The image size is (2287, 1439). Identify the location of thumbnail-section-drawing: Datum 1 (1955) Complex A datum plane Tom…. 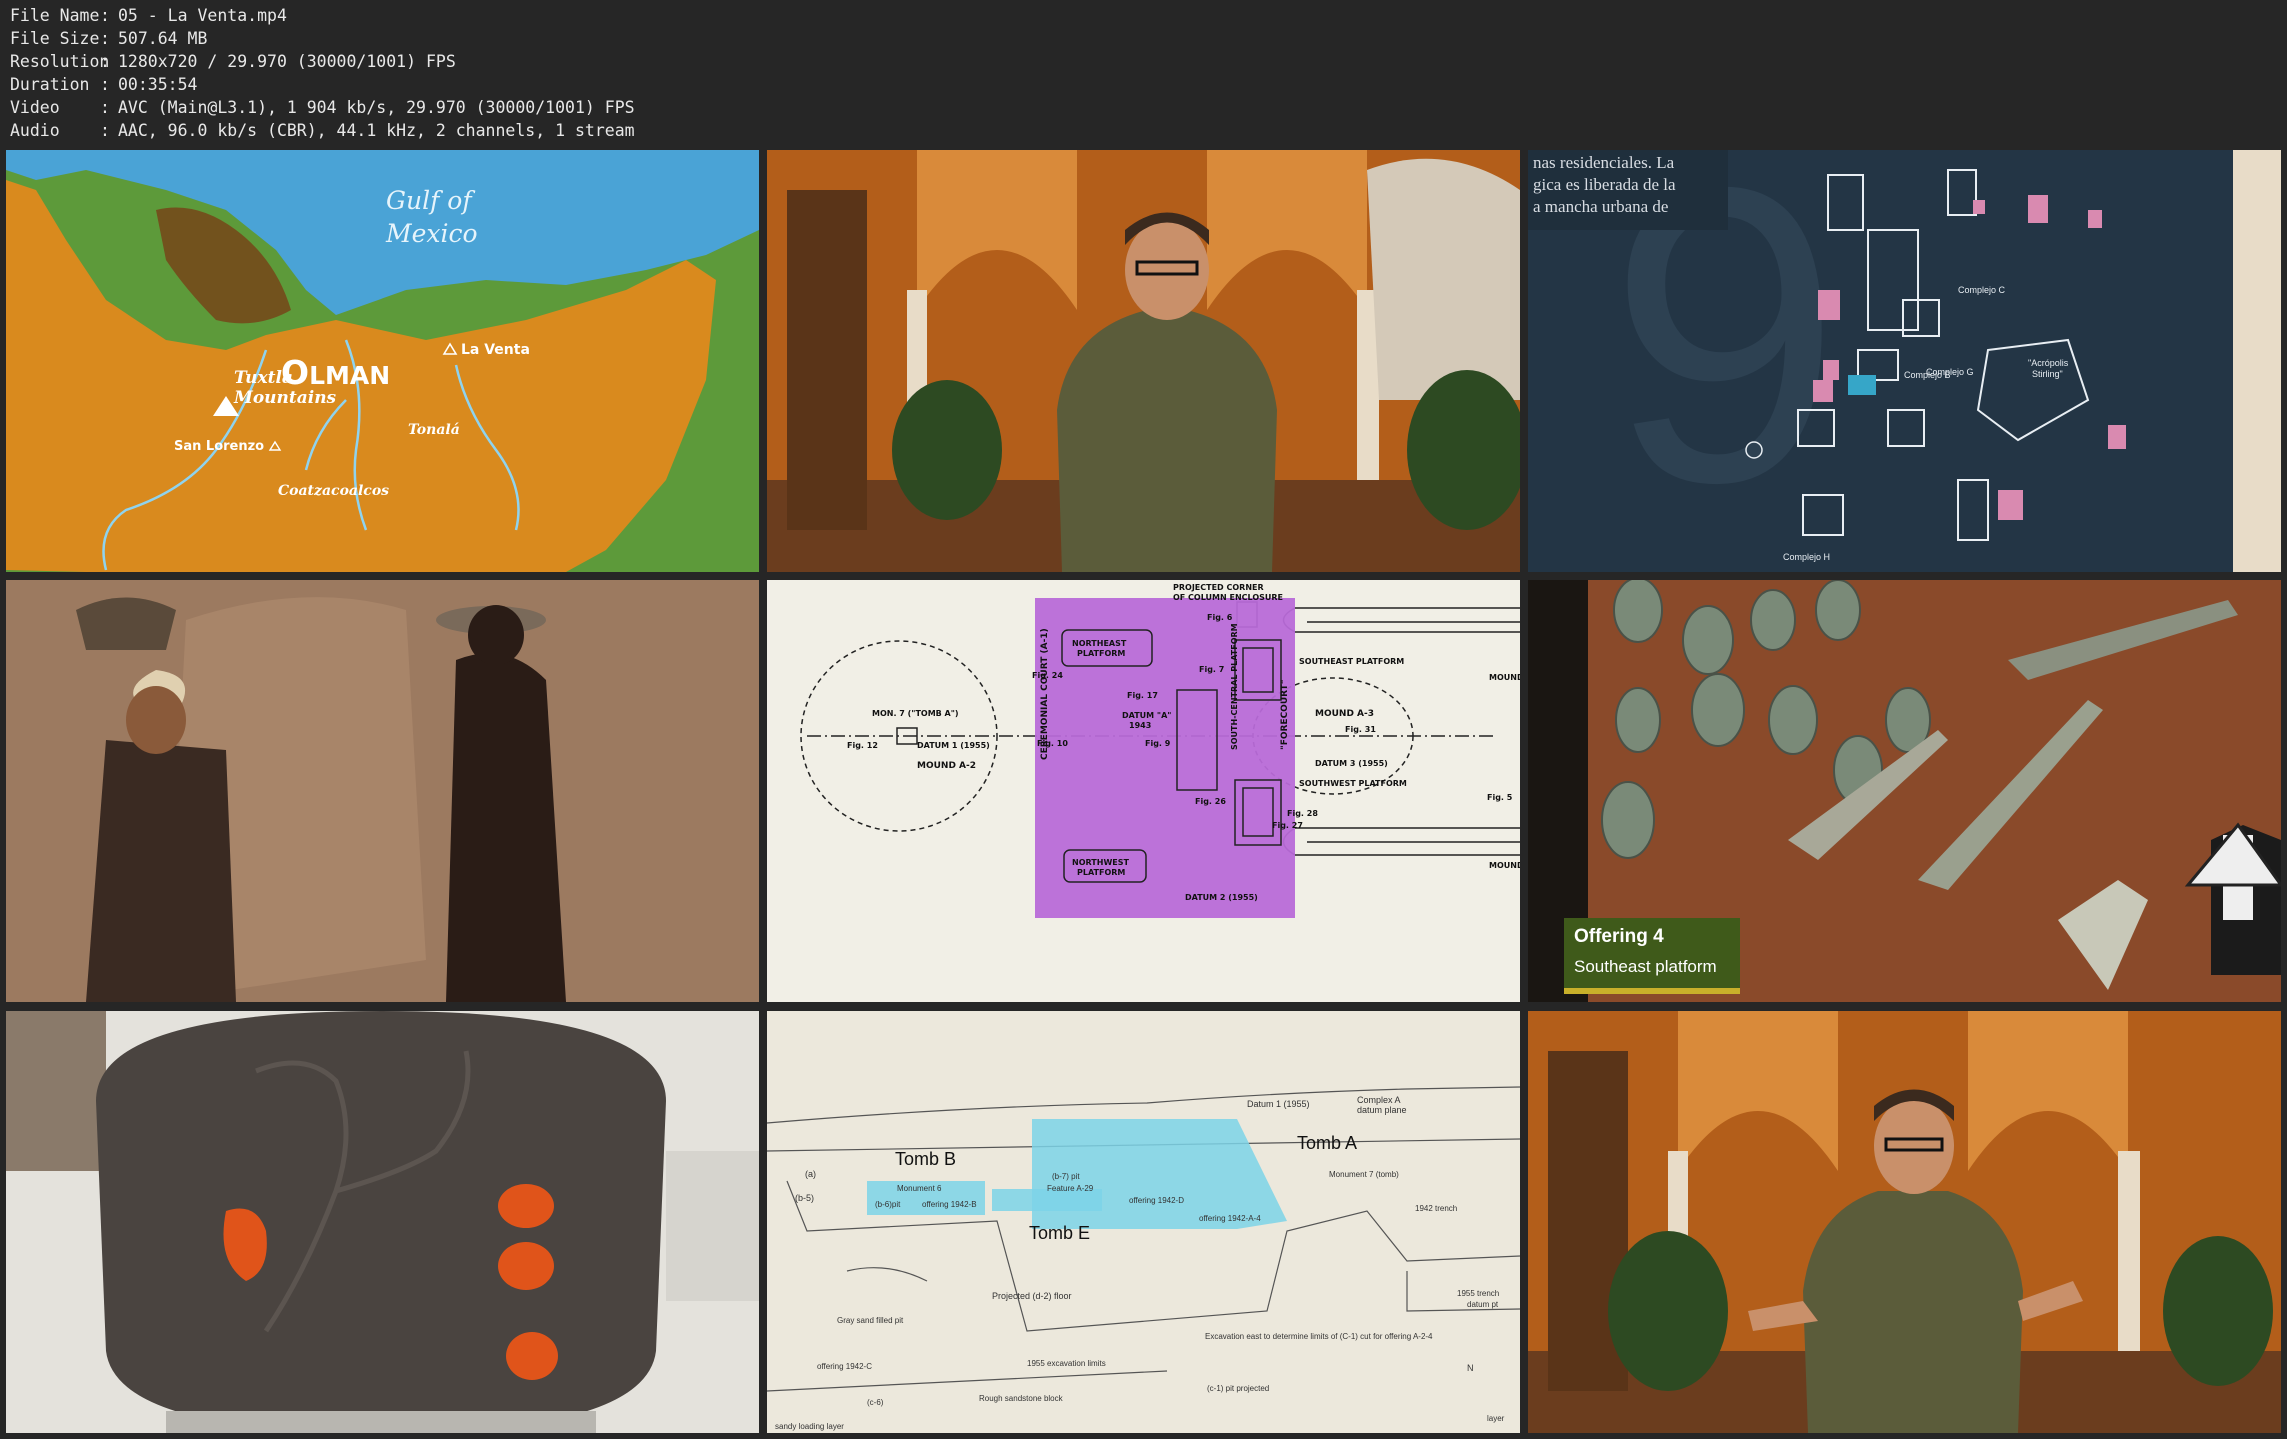
(1143, 1222).